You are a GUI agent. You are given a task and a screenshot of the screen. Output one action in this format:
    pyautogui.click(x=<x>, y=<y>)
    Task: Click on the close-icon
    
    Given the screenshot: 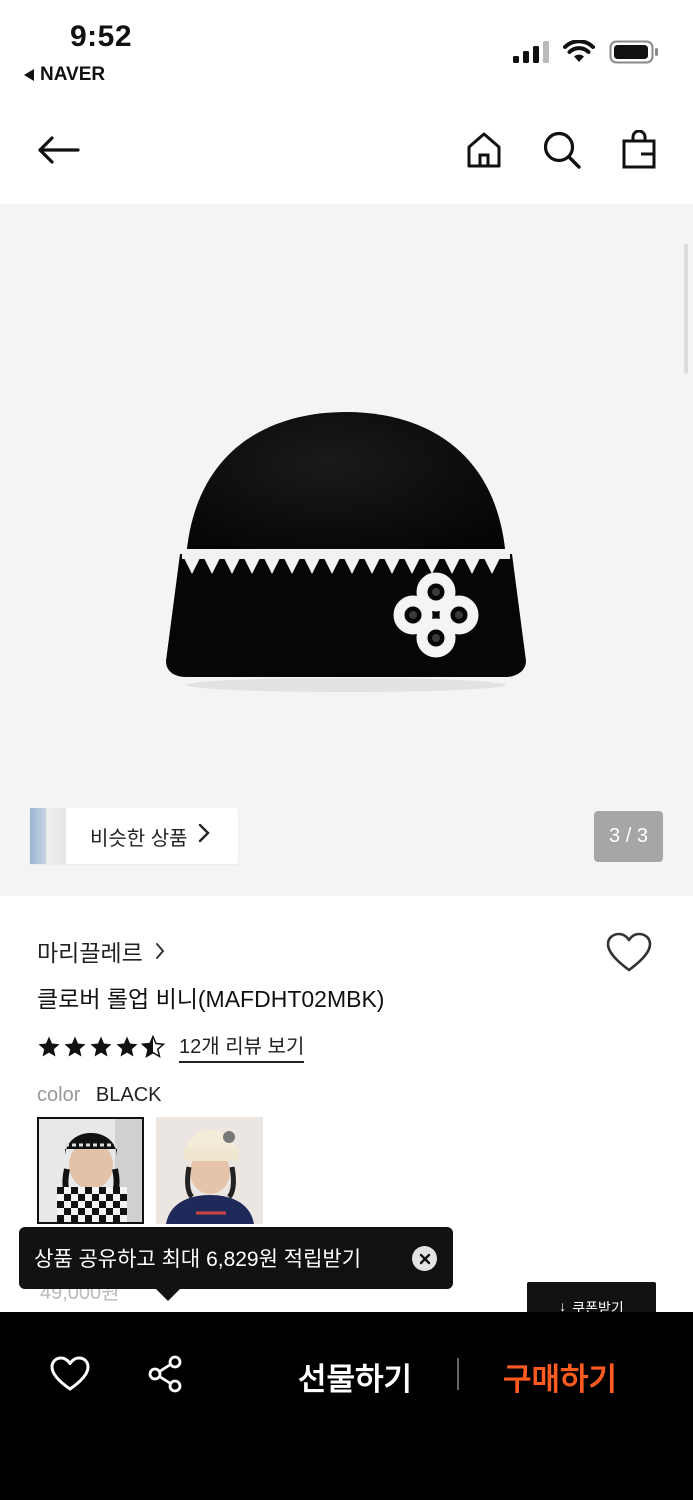 What is the action you would take?
    pyautogui.click(x=424, y=1258)
    